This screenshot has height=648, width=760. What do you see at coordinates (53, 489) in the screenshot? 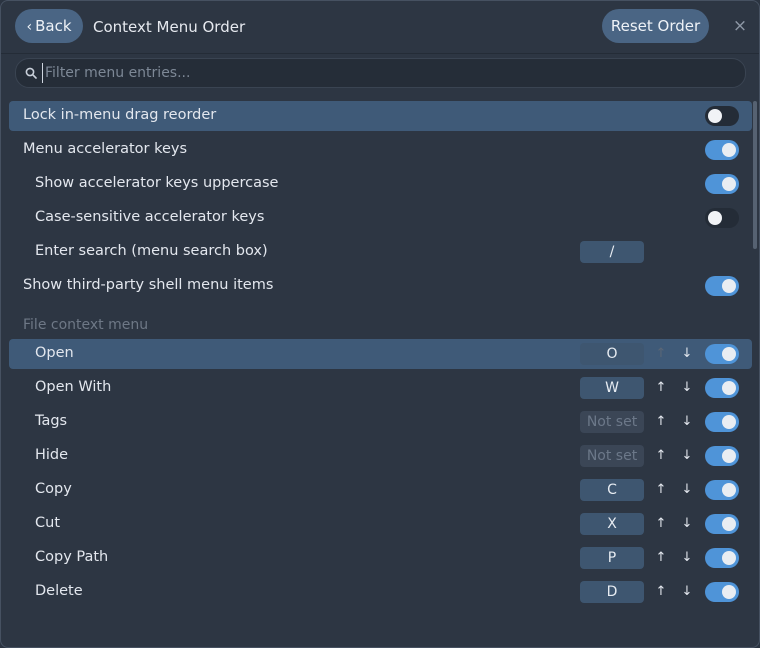
I see `menu-item-label: Copy` at bounding box center [53, 489].